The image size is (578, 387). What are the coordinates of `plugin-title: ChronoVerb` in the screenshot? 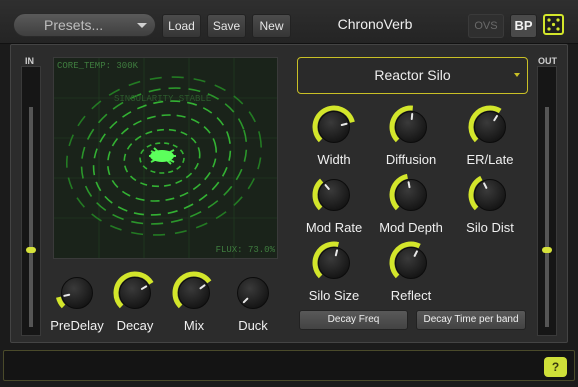 It's located at (375, 24).